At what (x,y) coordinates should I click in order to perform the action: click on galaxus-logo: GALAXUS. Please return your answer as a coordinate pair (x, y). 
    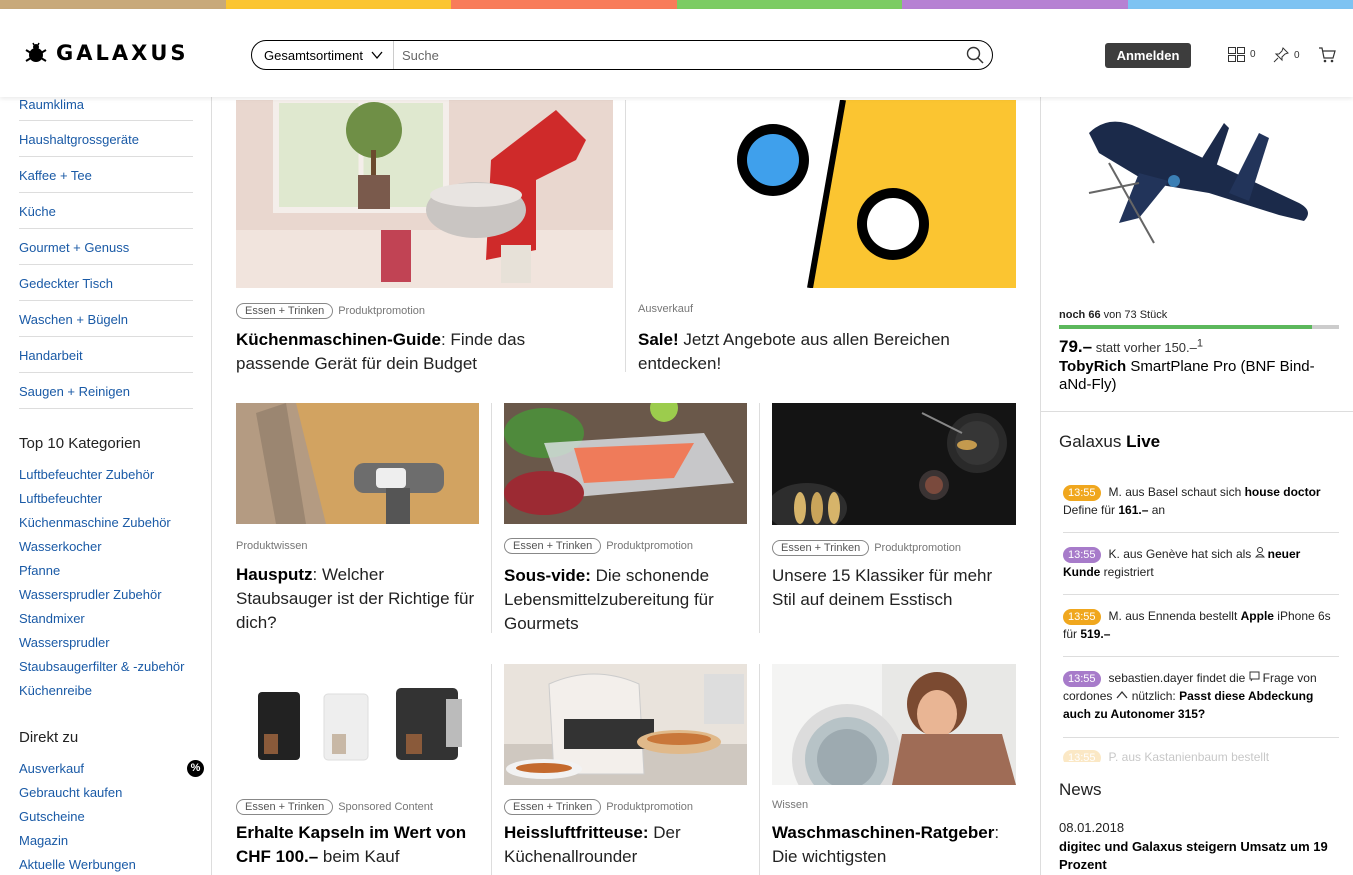
    Looking at the image, I should click on (106, 53).